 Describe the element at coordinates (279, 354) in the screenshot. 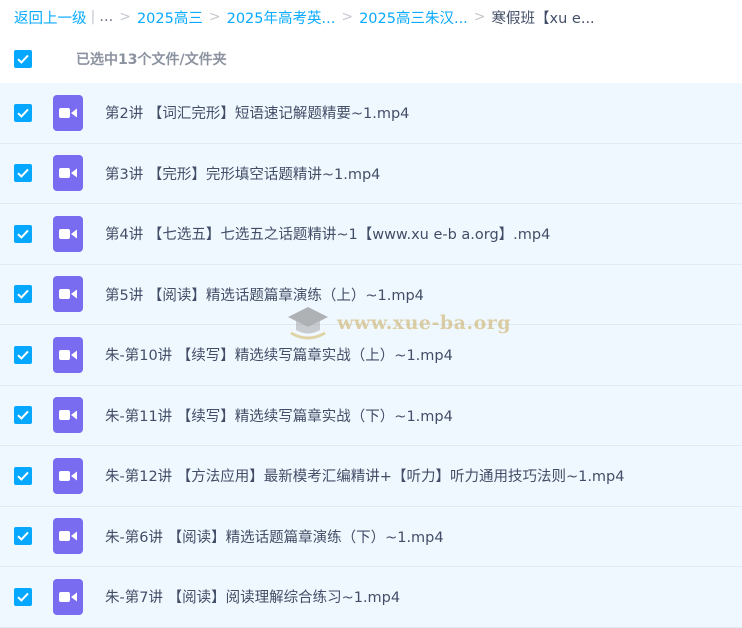

I see `file-name: 朱-第10讲 【续写】精选续写篇章实战（上）~1.mp4` at that location.